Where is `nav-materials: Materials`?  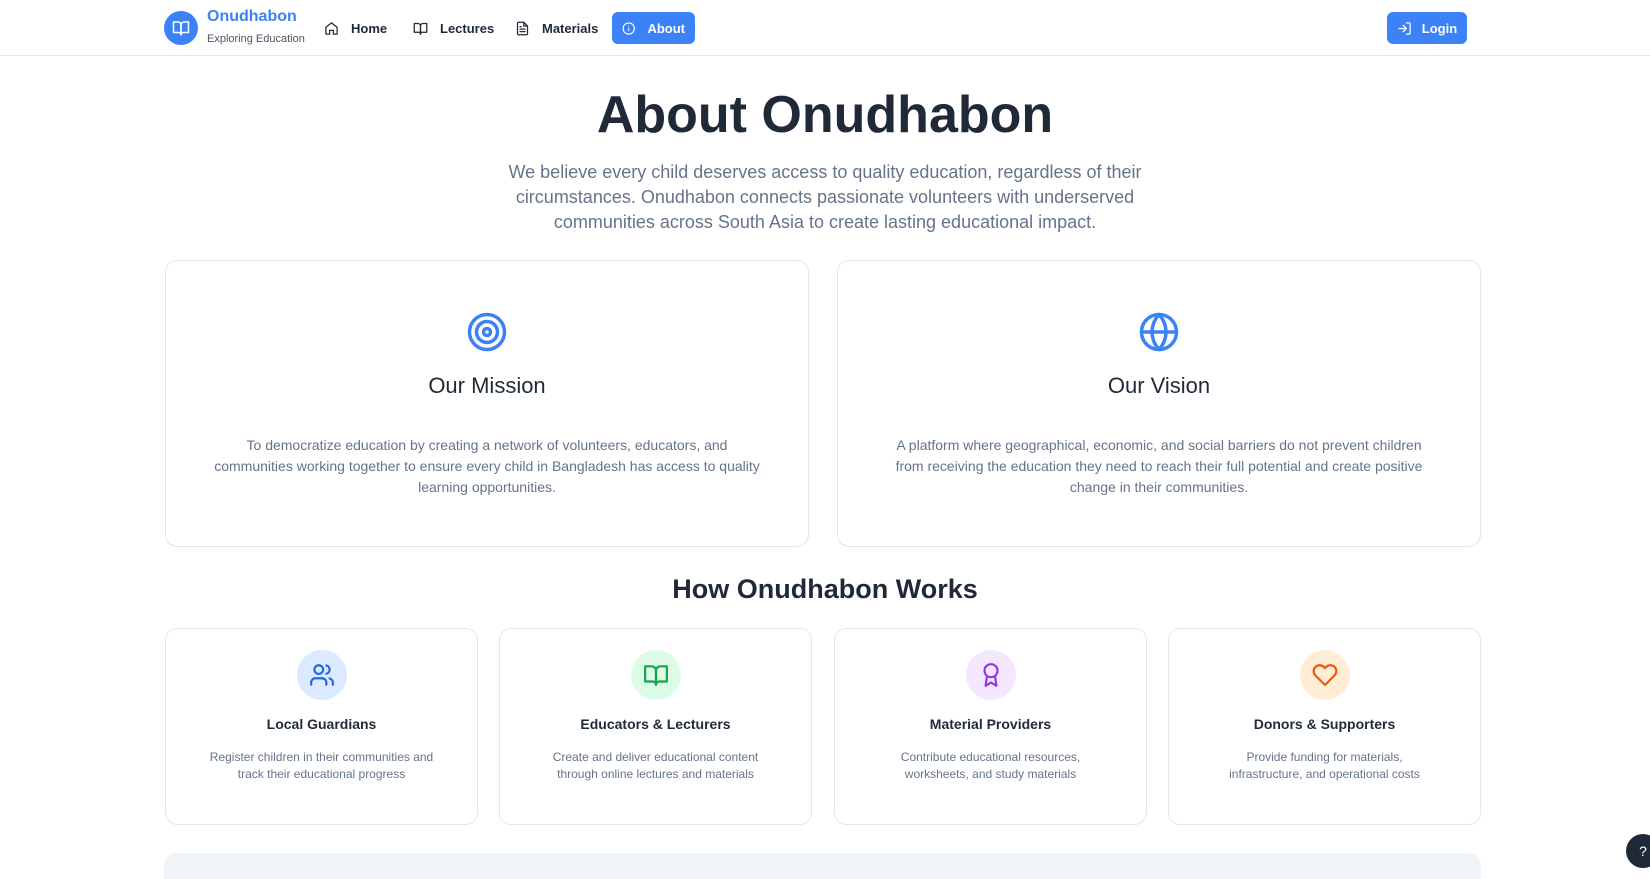
nav-materials: Materials is located at coordinates (556, 28).